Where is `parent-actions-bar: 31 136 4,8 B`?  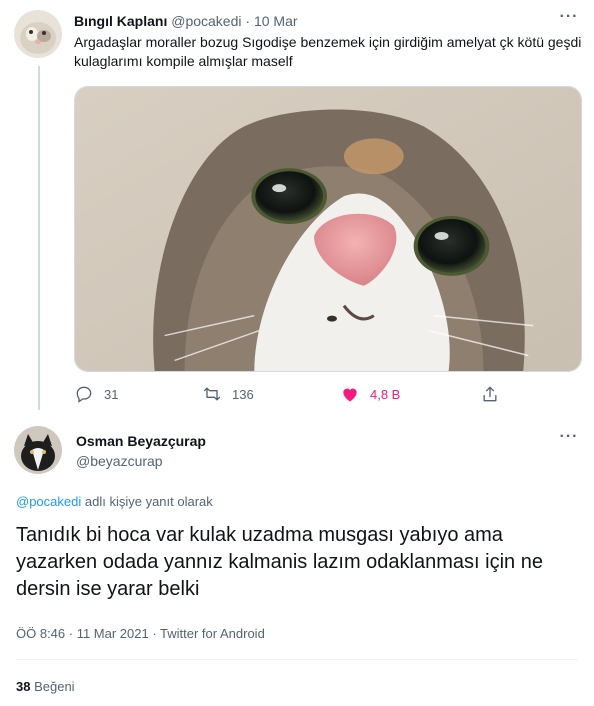 parent-actions-bar: 31 136 4,8 B is located at coordinates (294, 394).